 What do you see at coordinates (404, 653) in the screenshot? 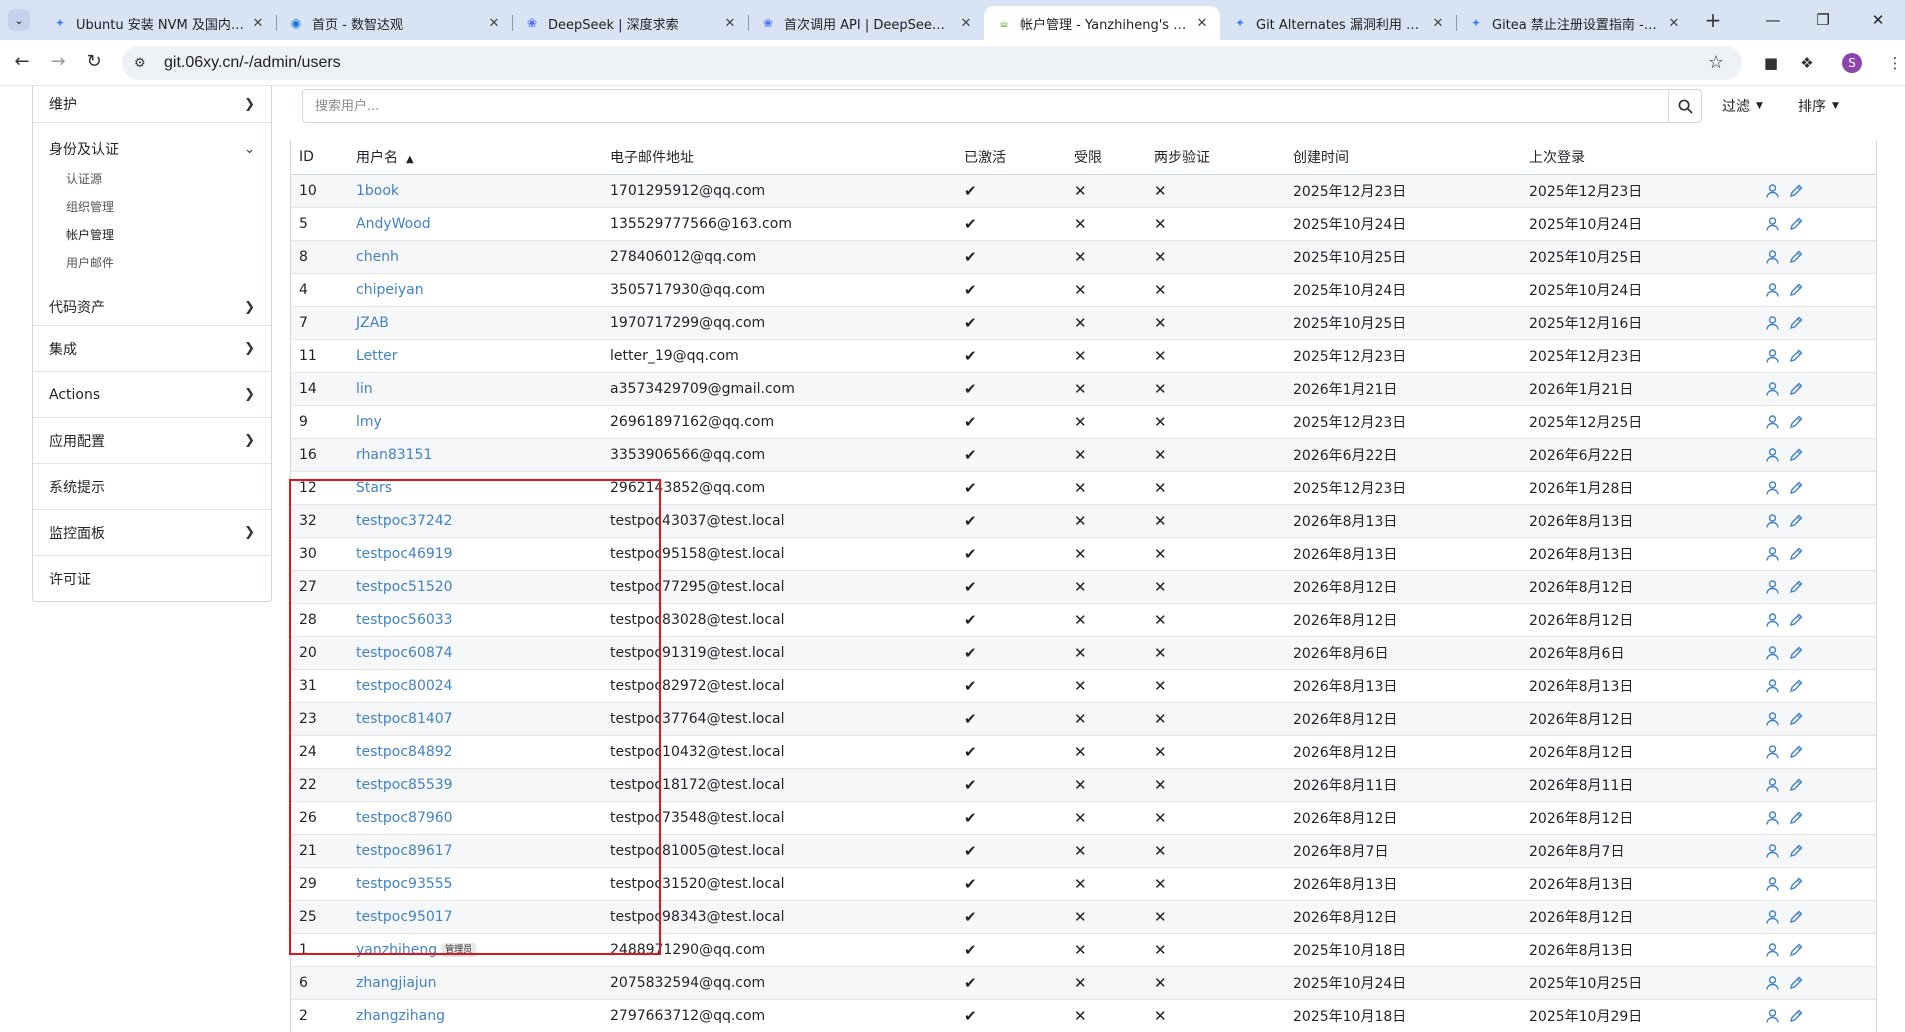
I see `username-link: testpoc60874` at bounding box center [404, 653].